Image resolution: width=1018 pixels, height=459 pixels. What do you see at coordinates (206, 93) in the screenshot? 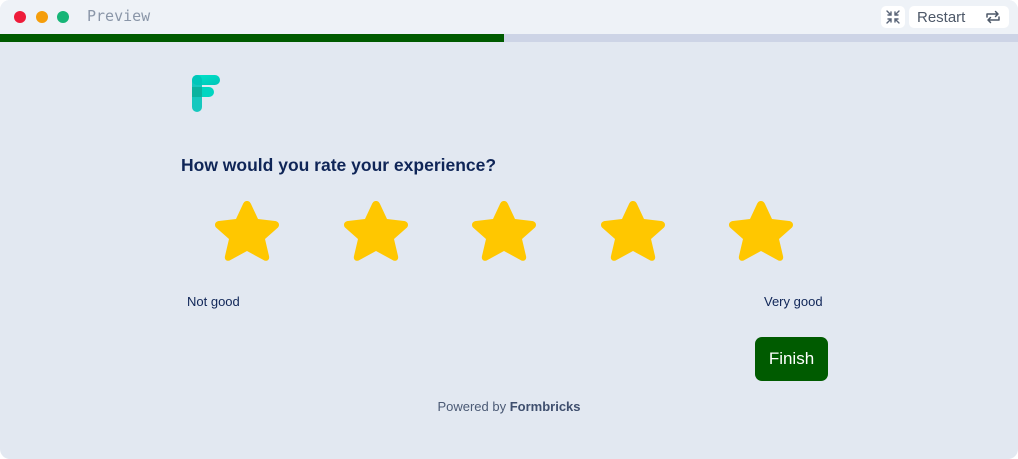
I see `formbricks-logo` at bounding box center [206, 93].